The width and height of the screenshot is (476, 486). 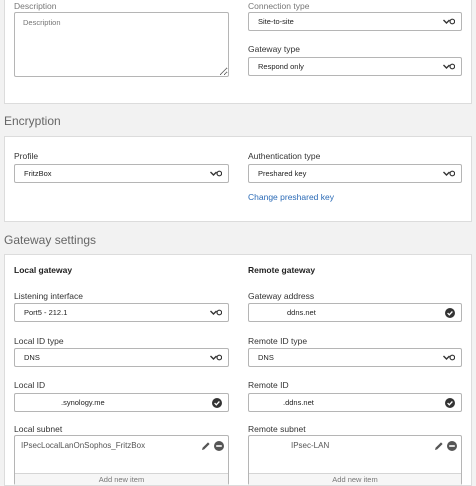 What do you see at coordinates (38, 429) in the screenshot?
I see `local-subnet-label: Local subnet` at bounding box center [38, 429].